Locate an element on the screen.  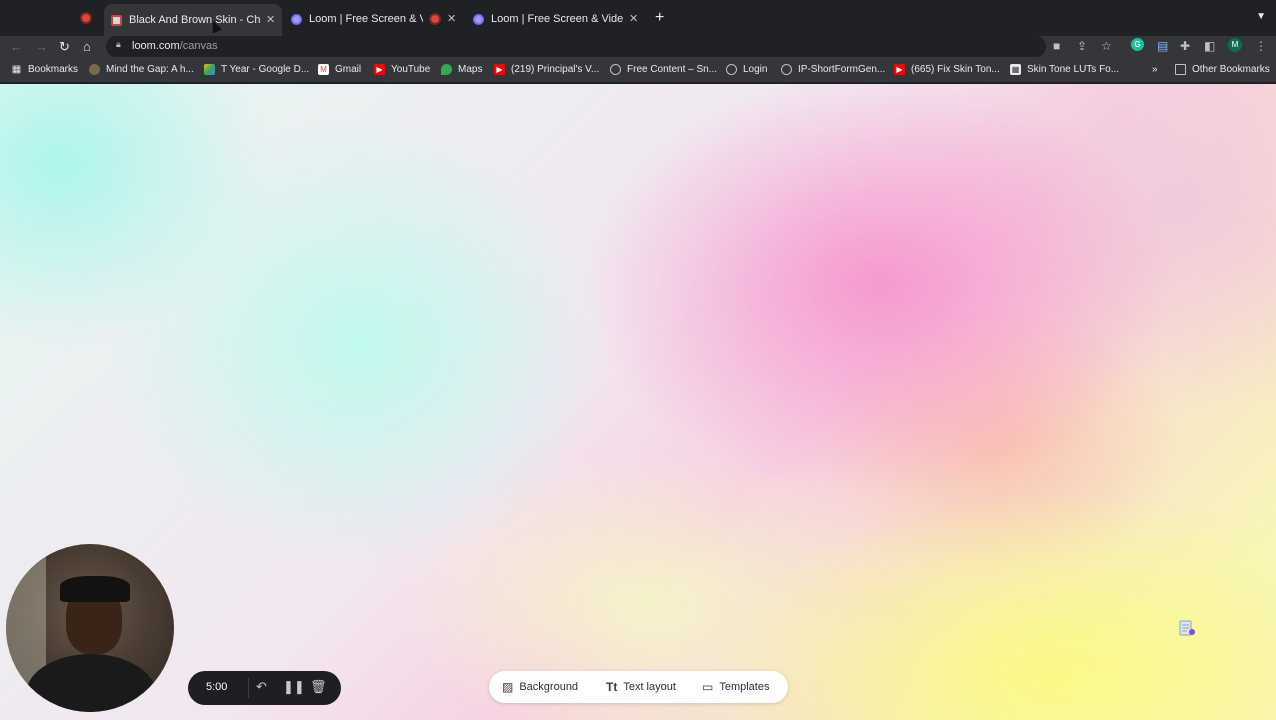
docs-extension-icon: ▤ is located at coordinates (1162, 46).